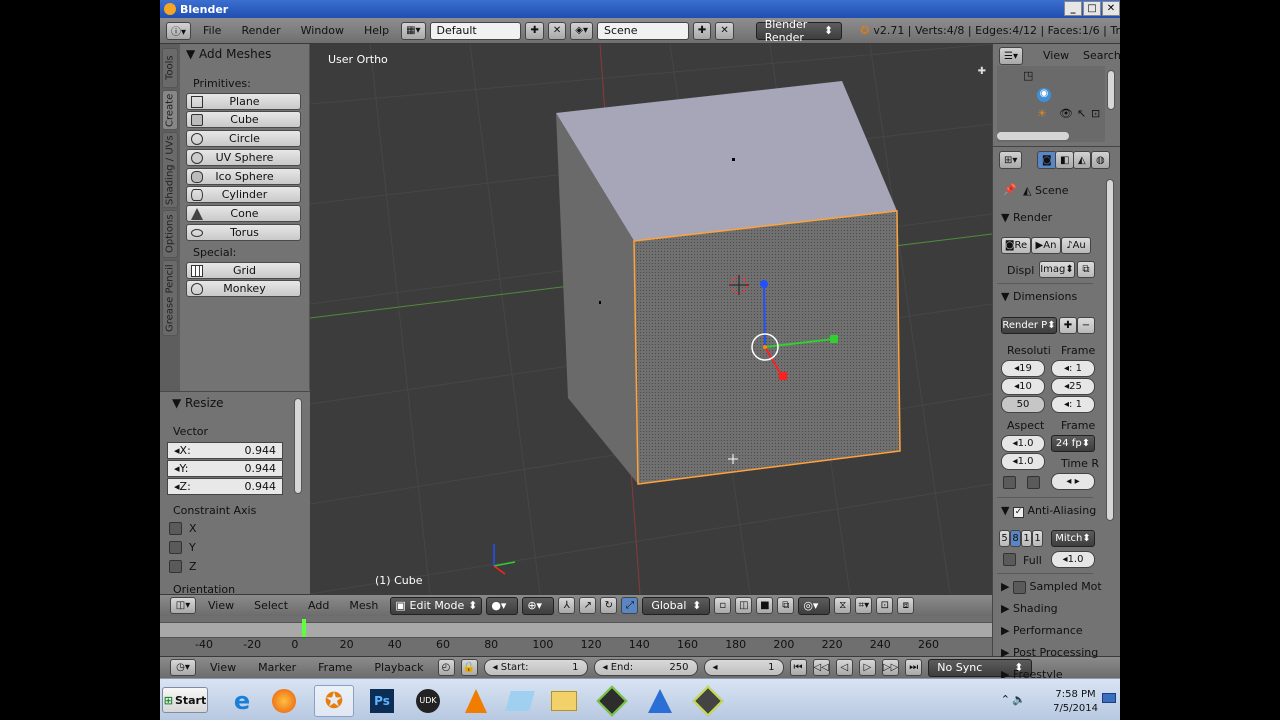  What do you see at coordinates (318, 605) in the screenshot?
I see `menu-add: Add` at bounding box center [318, 605].